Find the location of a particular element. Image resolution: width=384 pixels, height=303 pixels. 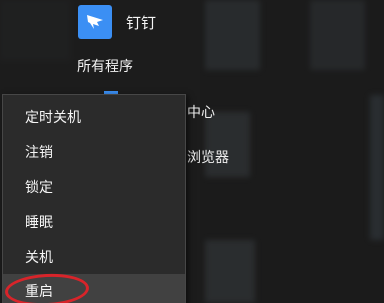

menu-item-sign-out: 注销 is located at coordinates (94, 152).